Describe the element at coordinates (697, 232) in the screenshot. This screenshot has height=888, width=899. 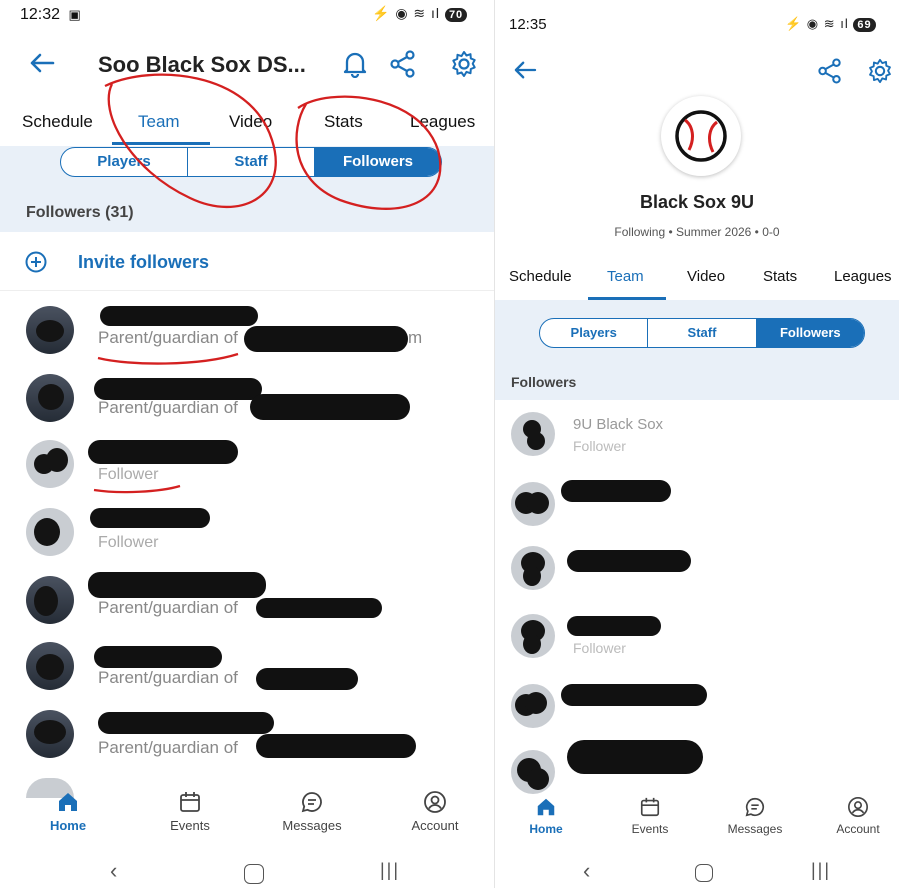
I see `team-meta: Following • Summer 2026 • 0-0` at that location.